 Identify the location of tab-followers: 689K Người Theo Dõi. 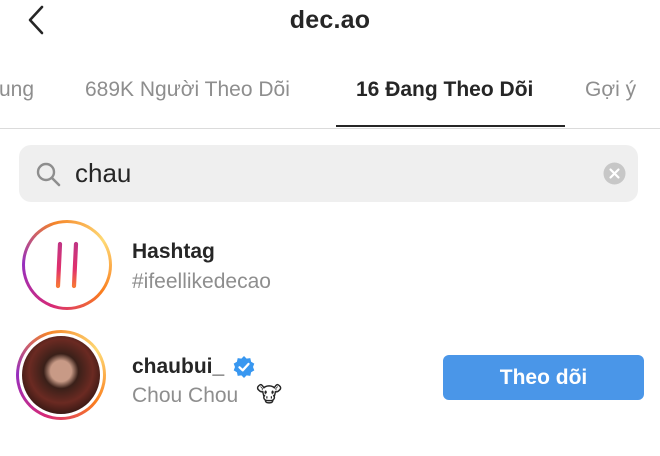
(187, 90).